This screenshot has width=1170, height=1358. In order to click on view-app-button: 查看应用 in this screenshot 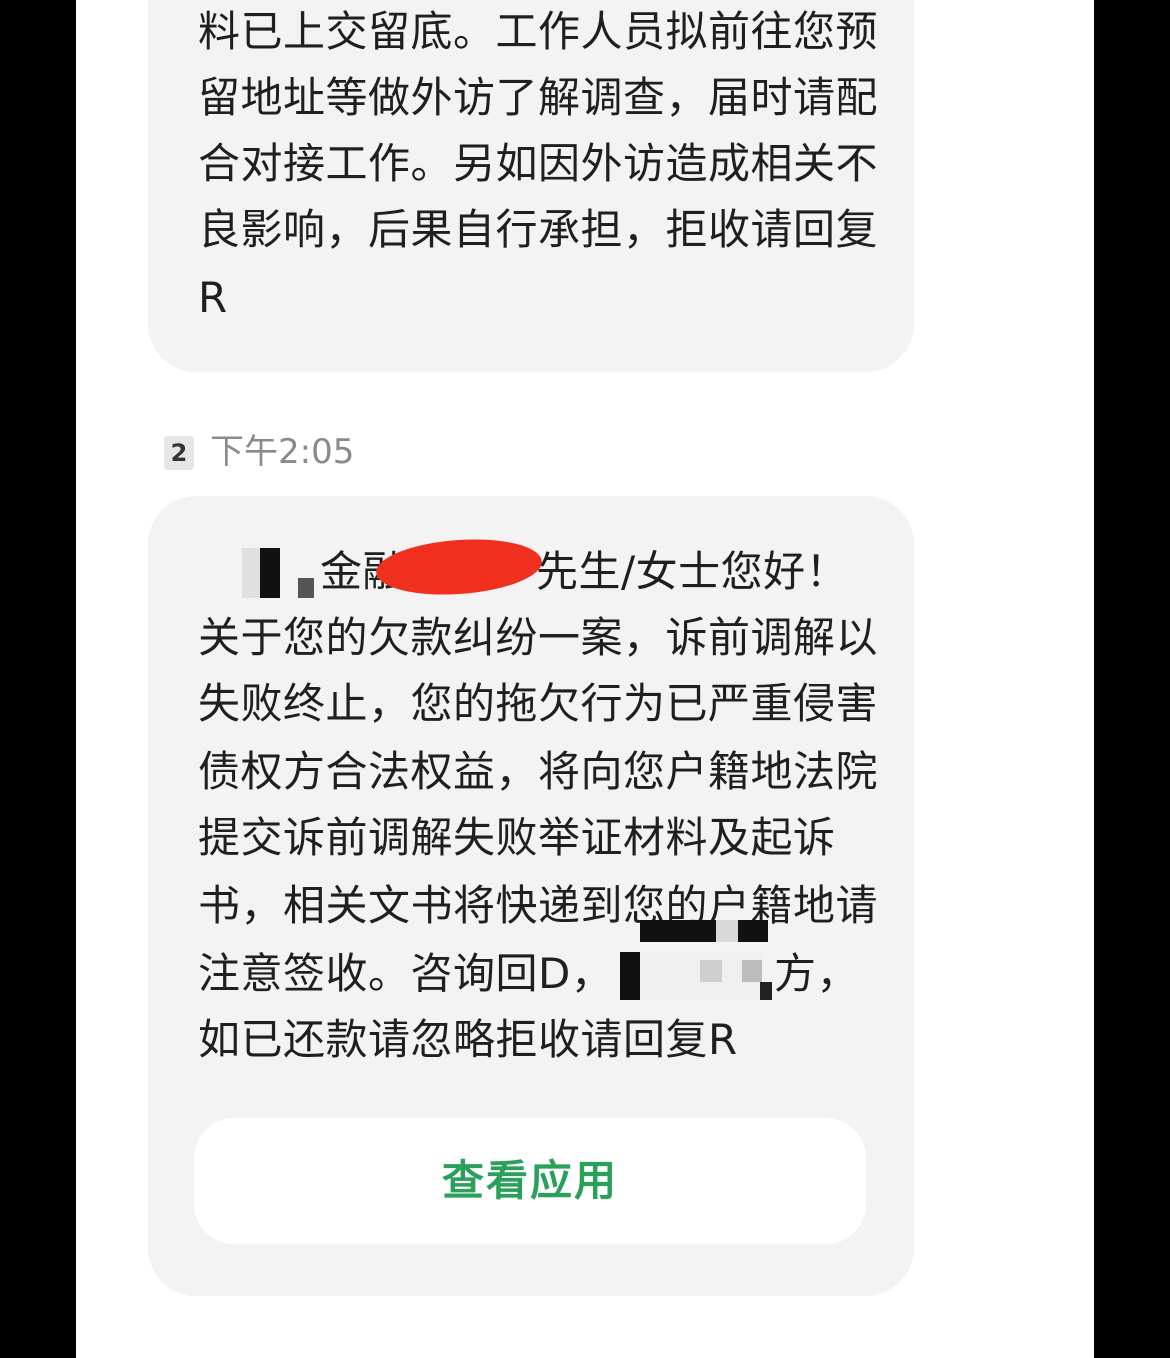, I will do `click(530, 1181)`.